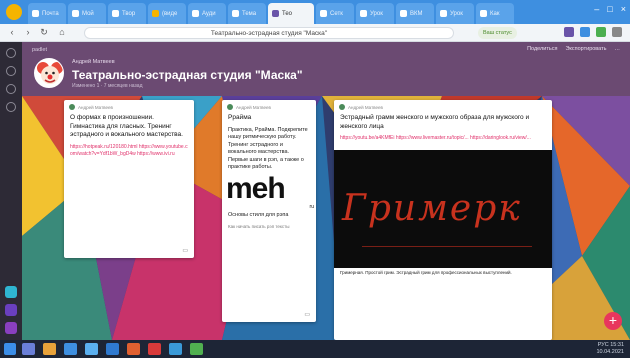  Describe the element at coordinates (187, 75) in the screenshot. I see `page-title: Театрально-эстрадная студия "Маска"` at that location.